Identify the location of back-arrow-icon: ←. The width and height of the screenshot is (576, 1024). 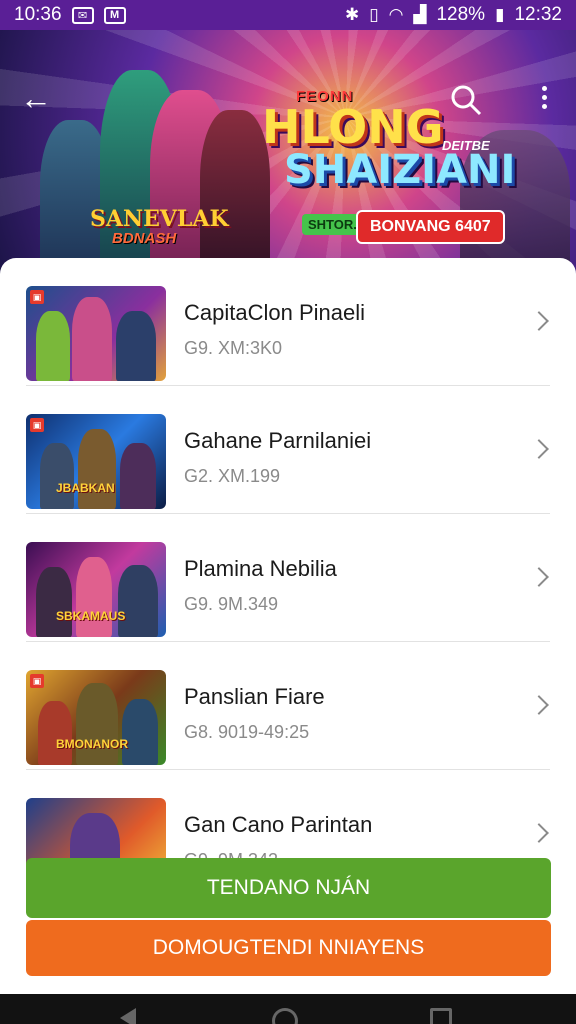
(40, 100).